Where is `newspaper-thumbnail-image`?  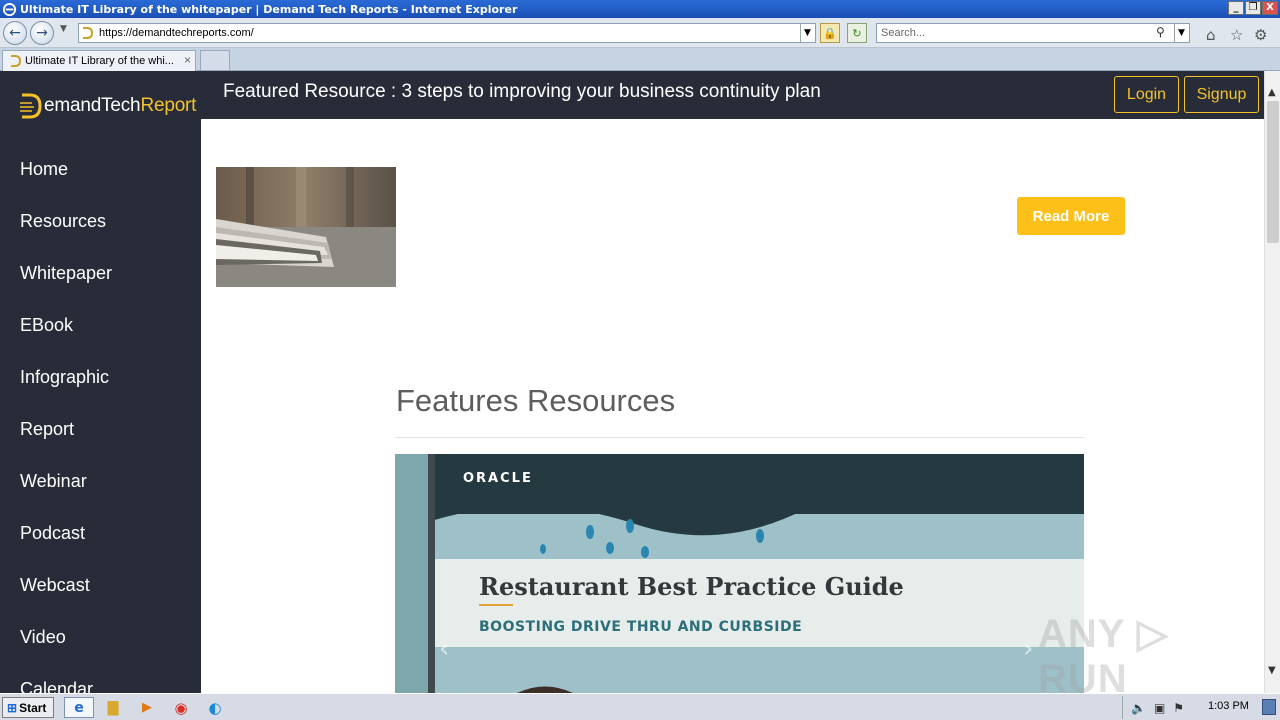
newspaper-thumbnail-image is located at coordinates (306, 227).